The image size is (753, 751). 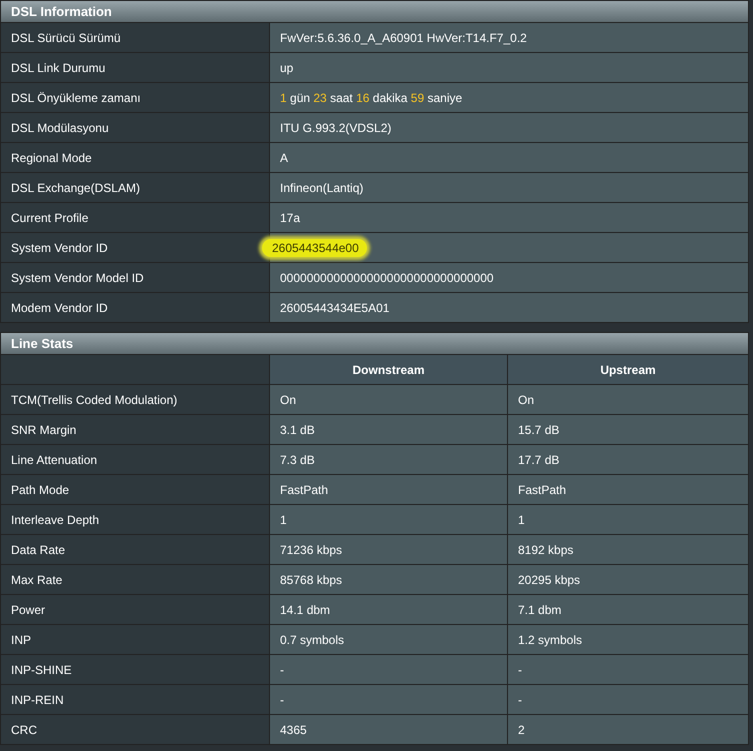 I want to click on row-label: INP-REIN, so click(x=135, y=699).